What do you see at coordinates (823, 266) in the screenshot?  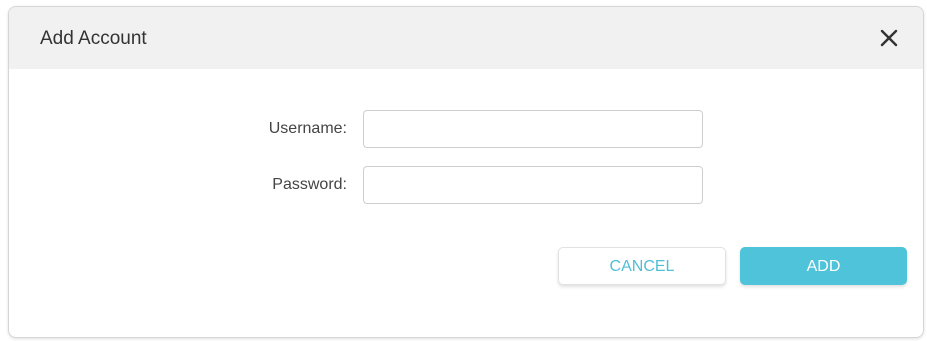 I see `add-button: ADD` at bounding box center [823, 266].